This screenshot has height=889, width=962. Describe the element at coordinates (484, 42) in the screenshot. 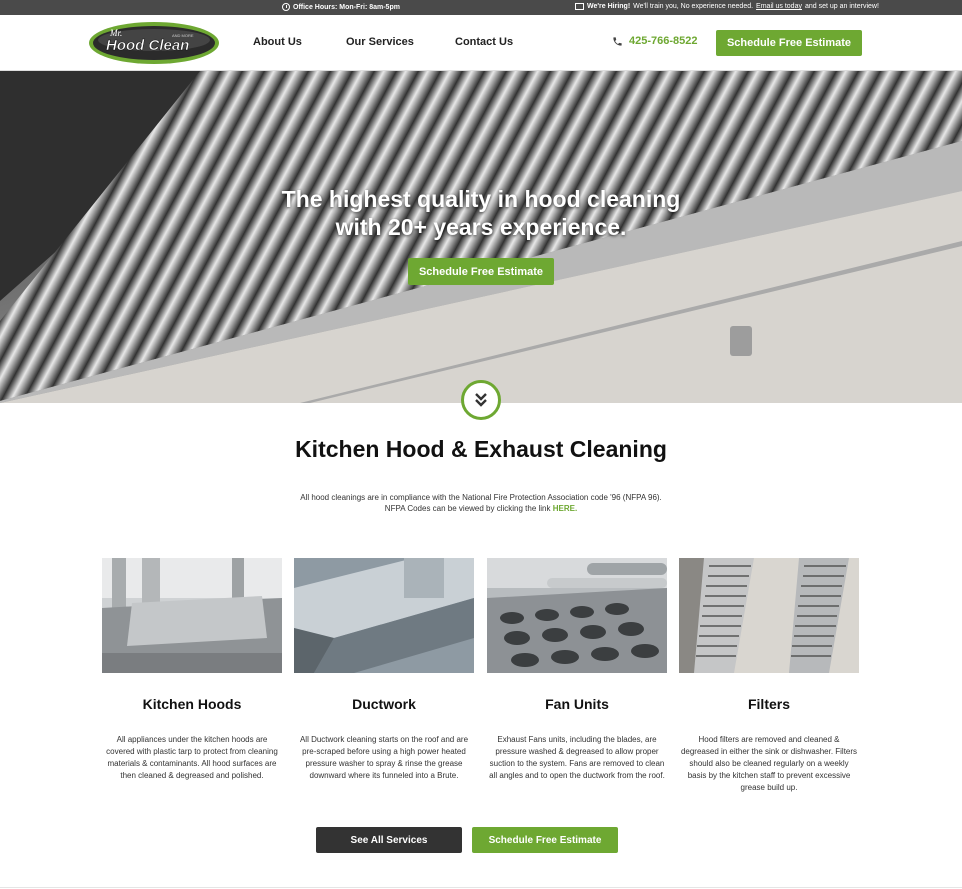

I see `nav-contact-us: Contact Us` at that location.